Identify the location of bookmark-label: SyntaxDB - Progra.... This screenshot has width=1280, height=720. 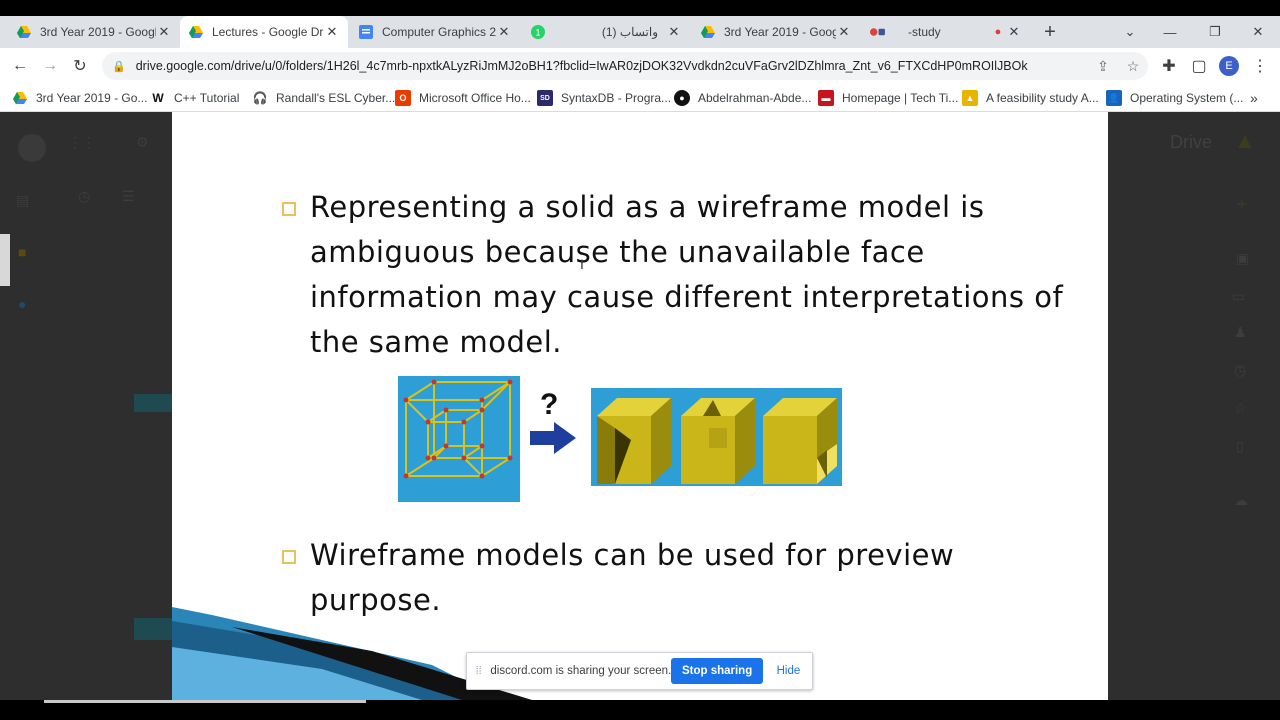
(616, 98).